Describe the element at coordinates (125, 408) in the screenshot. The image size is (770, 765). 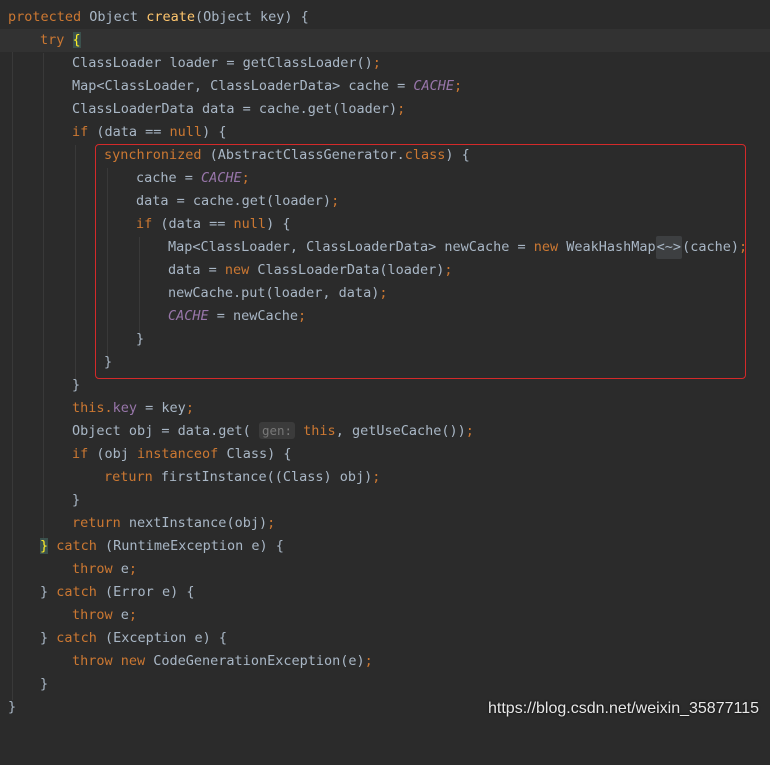
I see `field-key: key` at that location.